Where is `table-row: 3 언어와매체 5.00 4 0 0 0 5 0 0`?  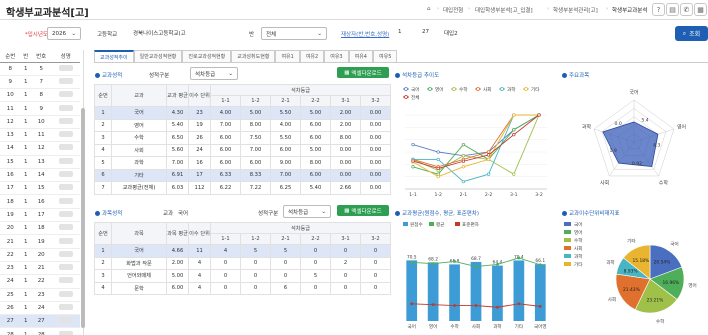
table-row: 3 언어와매체 5.00 4 0 0 0 5 0 0 is located at coordinates (242, 276).